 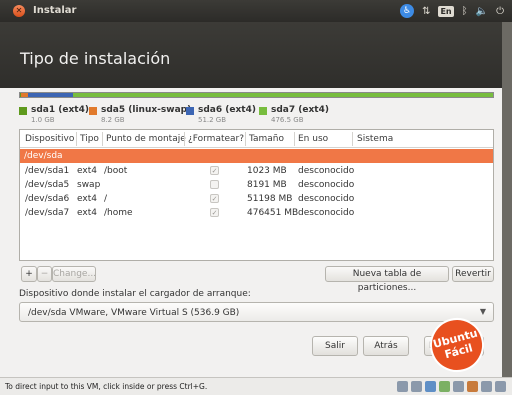 What do you see at coordinates (95, 58) in the screenshot?
I see `page-title: Tipo de instalación` at bounding box center [95, 58].